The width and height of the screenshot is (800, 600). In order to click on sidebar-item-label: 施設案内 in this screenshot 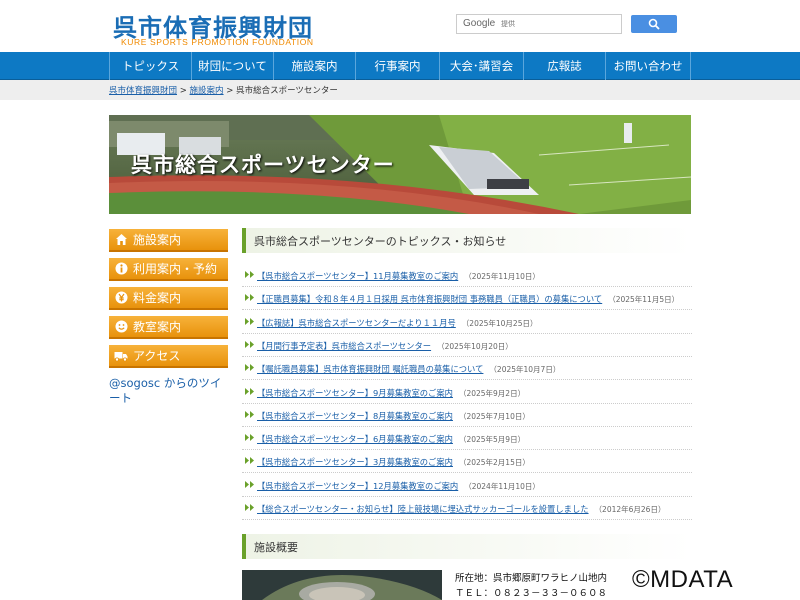, I will do `click(157, 240)`.